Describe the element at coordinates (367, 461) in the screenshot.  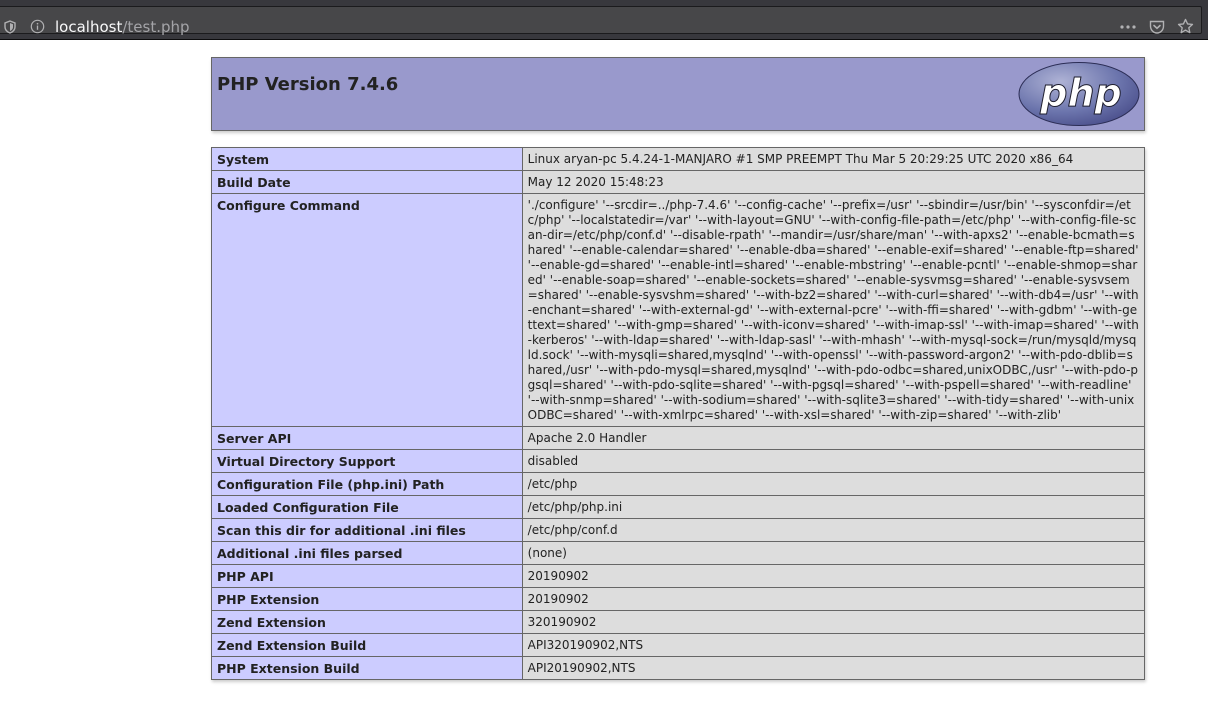
I see `row-key: Virtual Directory Support` at that location.